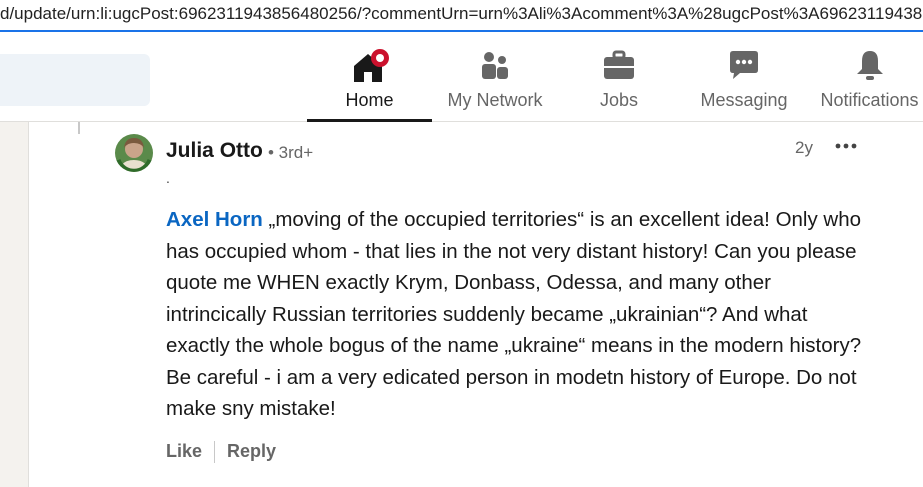 This screenshot has height=487, width=923. I want to click on comment-actions: Like Reply, so click(221, 452).